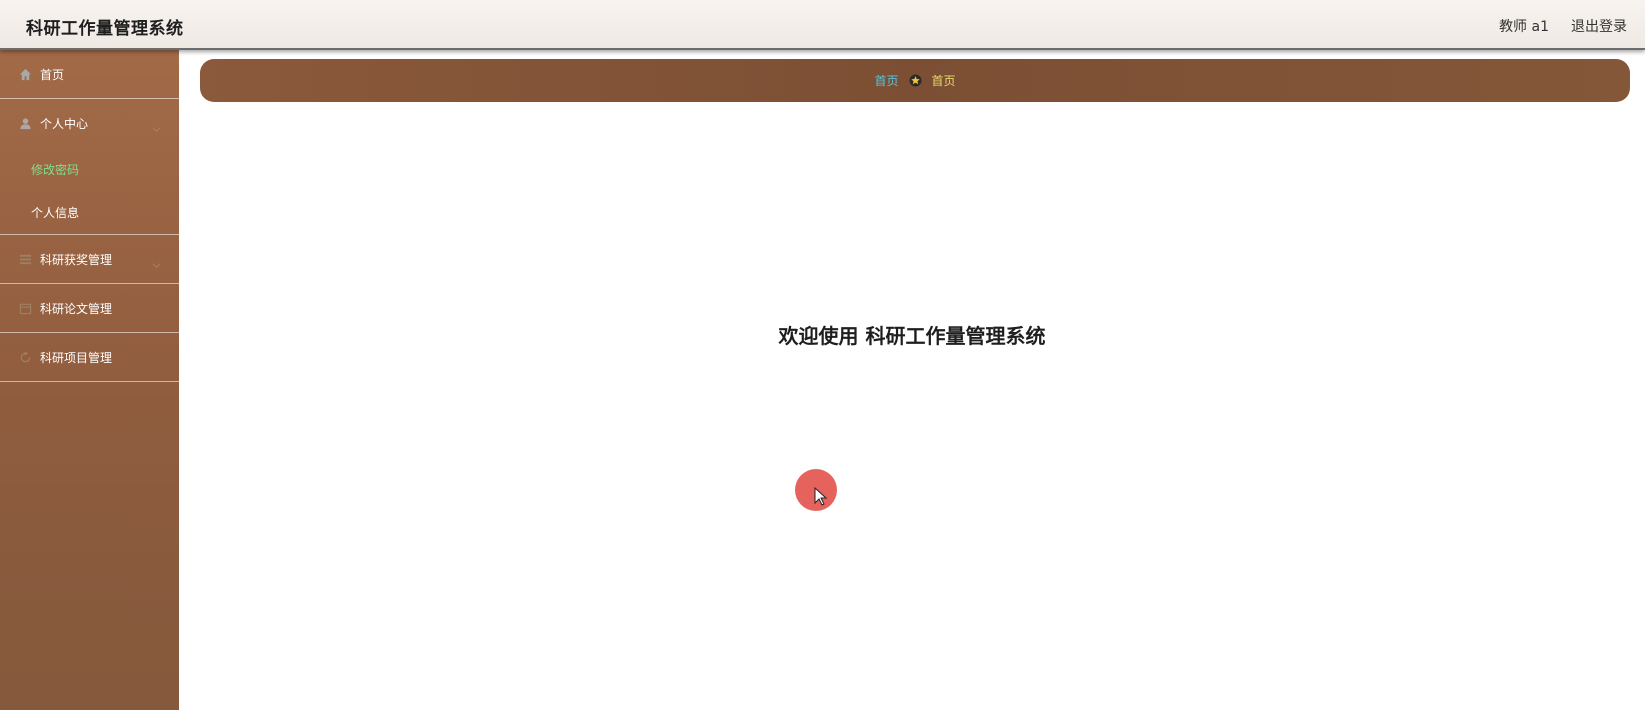 The image size is (1645, 710). I want to click on breadcrumb-current: 首页, so click(943, 81).